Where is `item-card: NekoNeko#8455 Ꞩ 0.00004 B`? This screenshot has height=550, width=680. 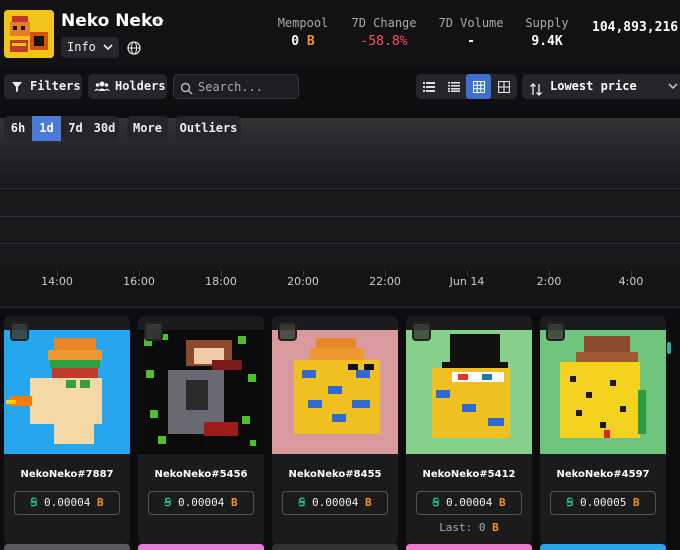
item-card: NekoNeko#8455 Ꞩ 0.00004 B is located at coordinates (335, 430).